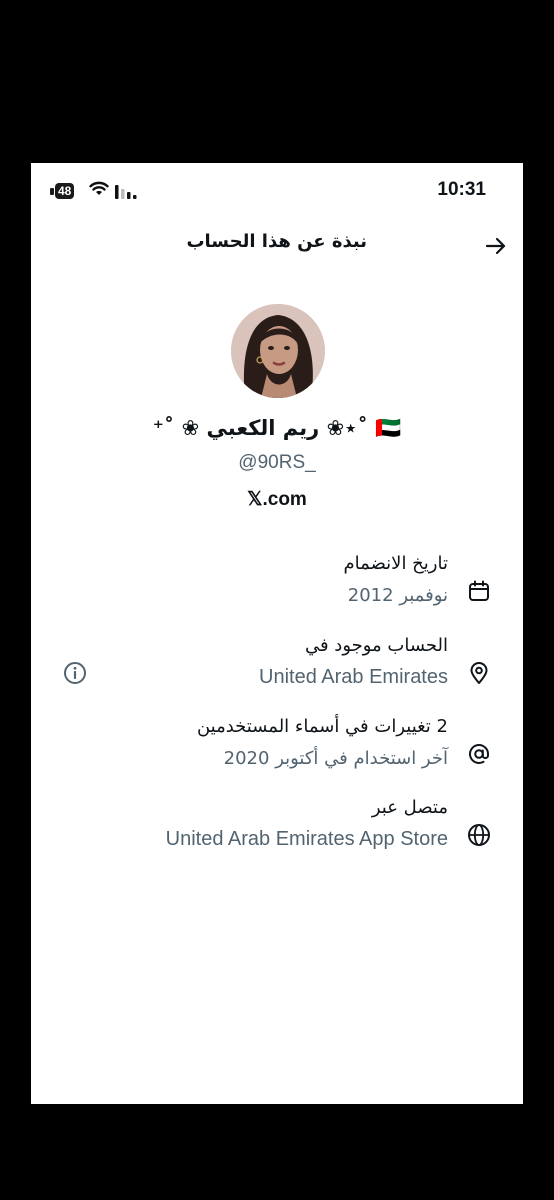 The image size is (554, 1200). Describe the element at coordinates (409, 807) in the screenshot. I see `row-title: متصل عبر` at that location.